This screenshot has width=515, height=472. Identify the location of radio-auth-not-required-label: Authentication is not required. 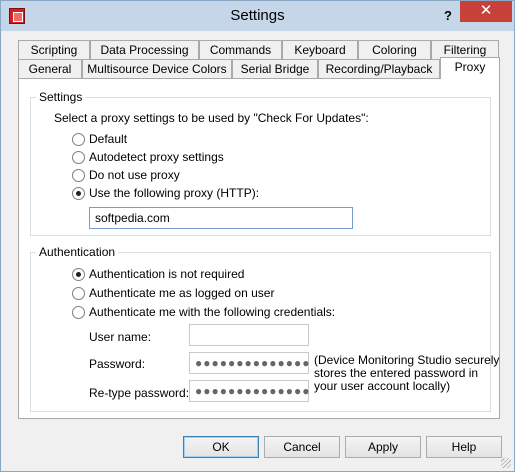
(166, 274).